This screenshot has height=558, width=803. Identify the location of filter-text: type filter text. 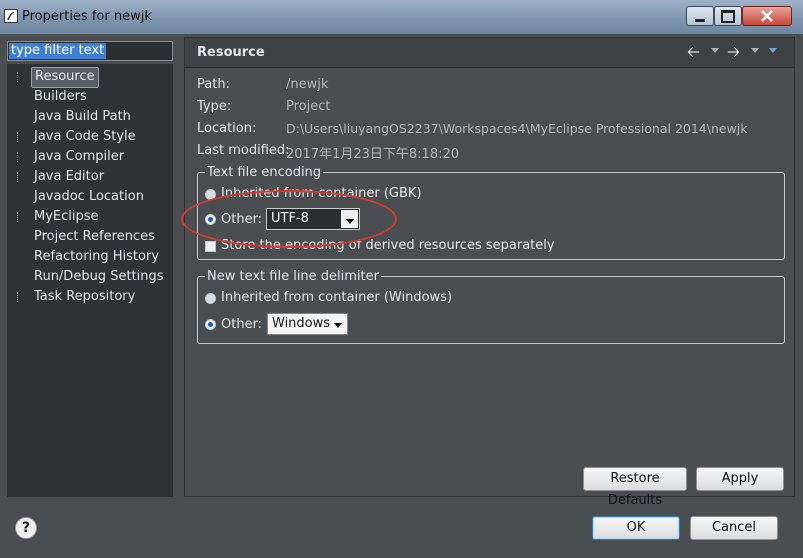
(58, 51).